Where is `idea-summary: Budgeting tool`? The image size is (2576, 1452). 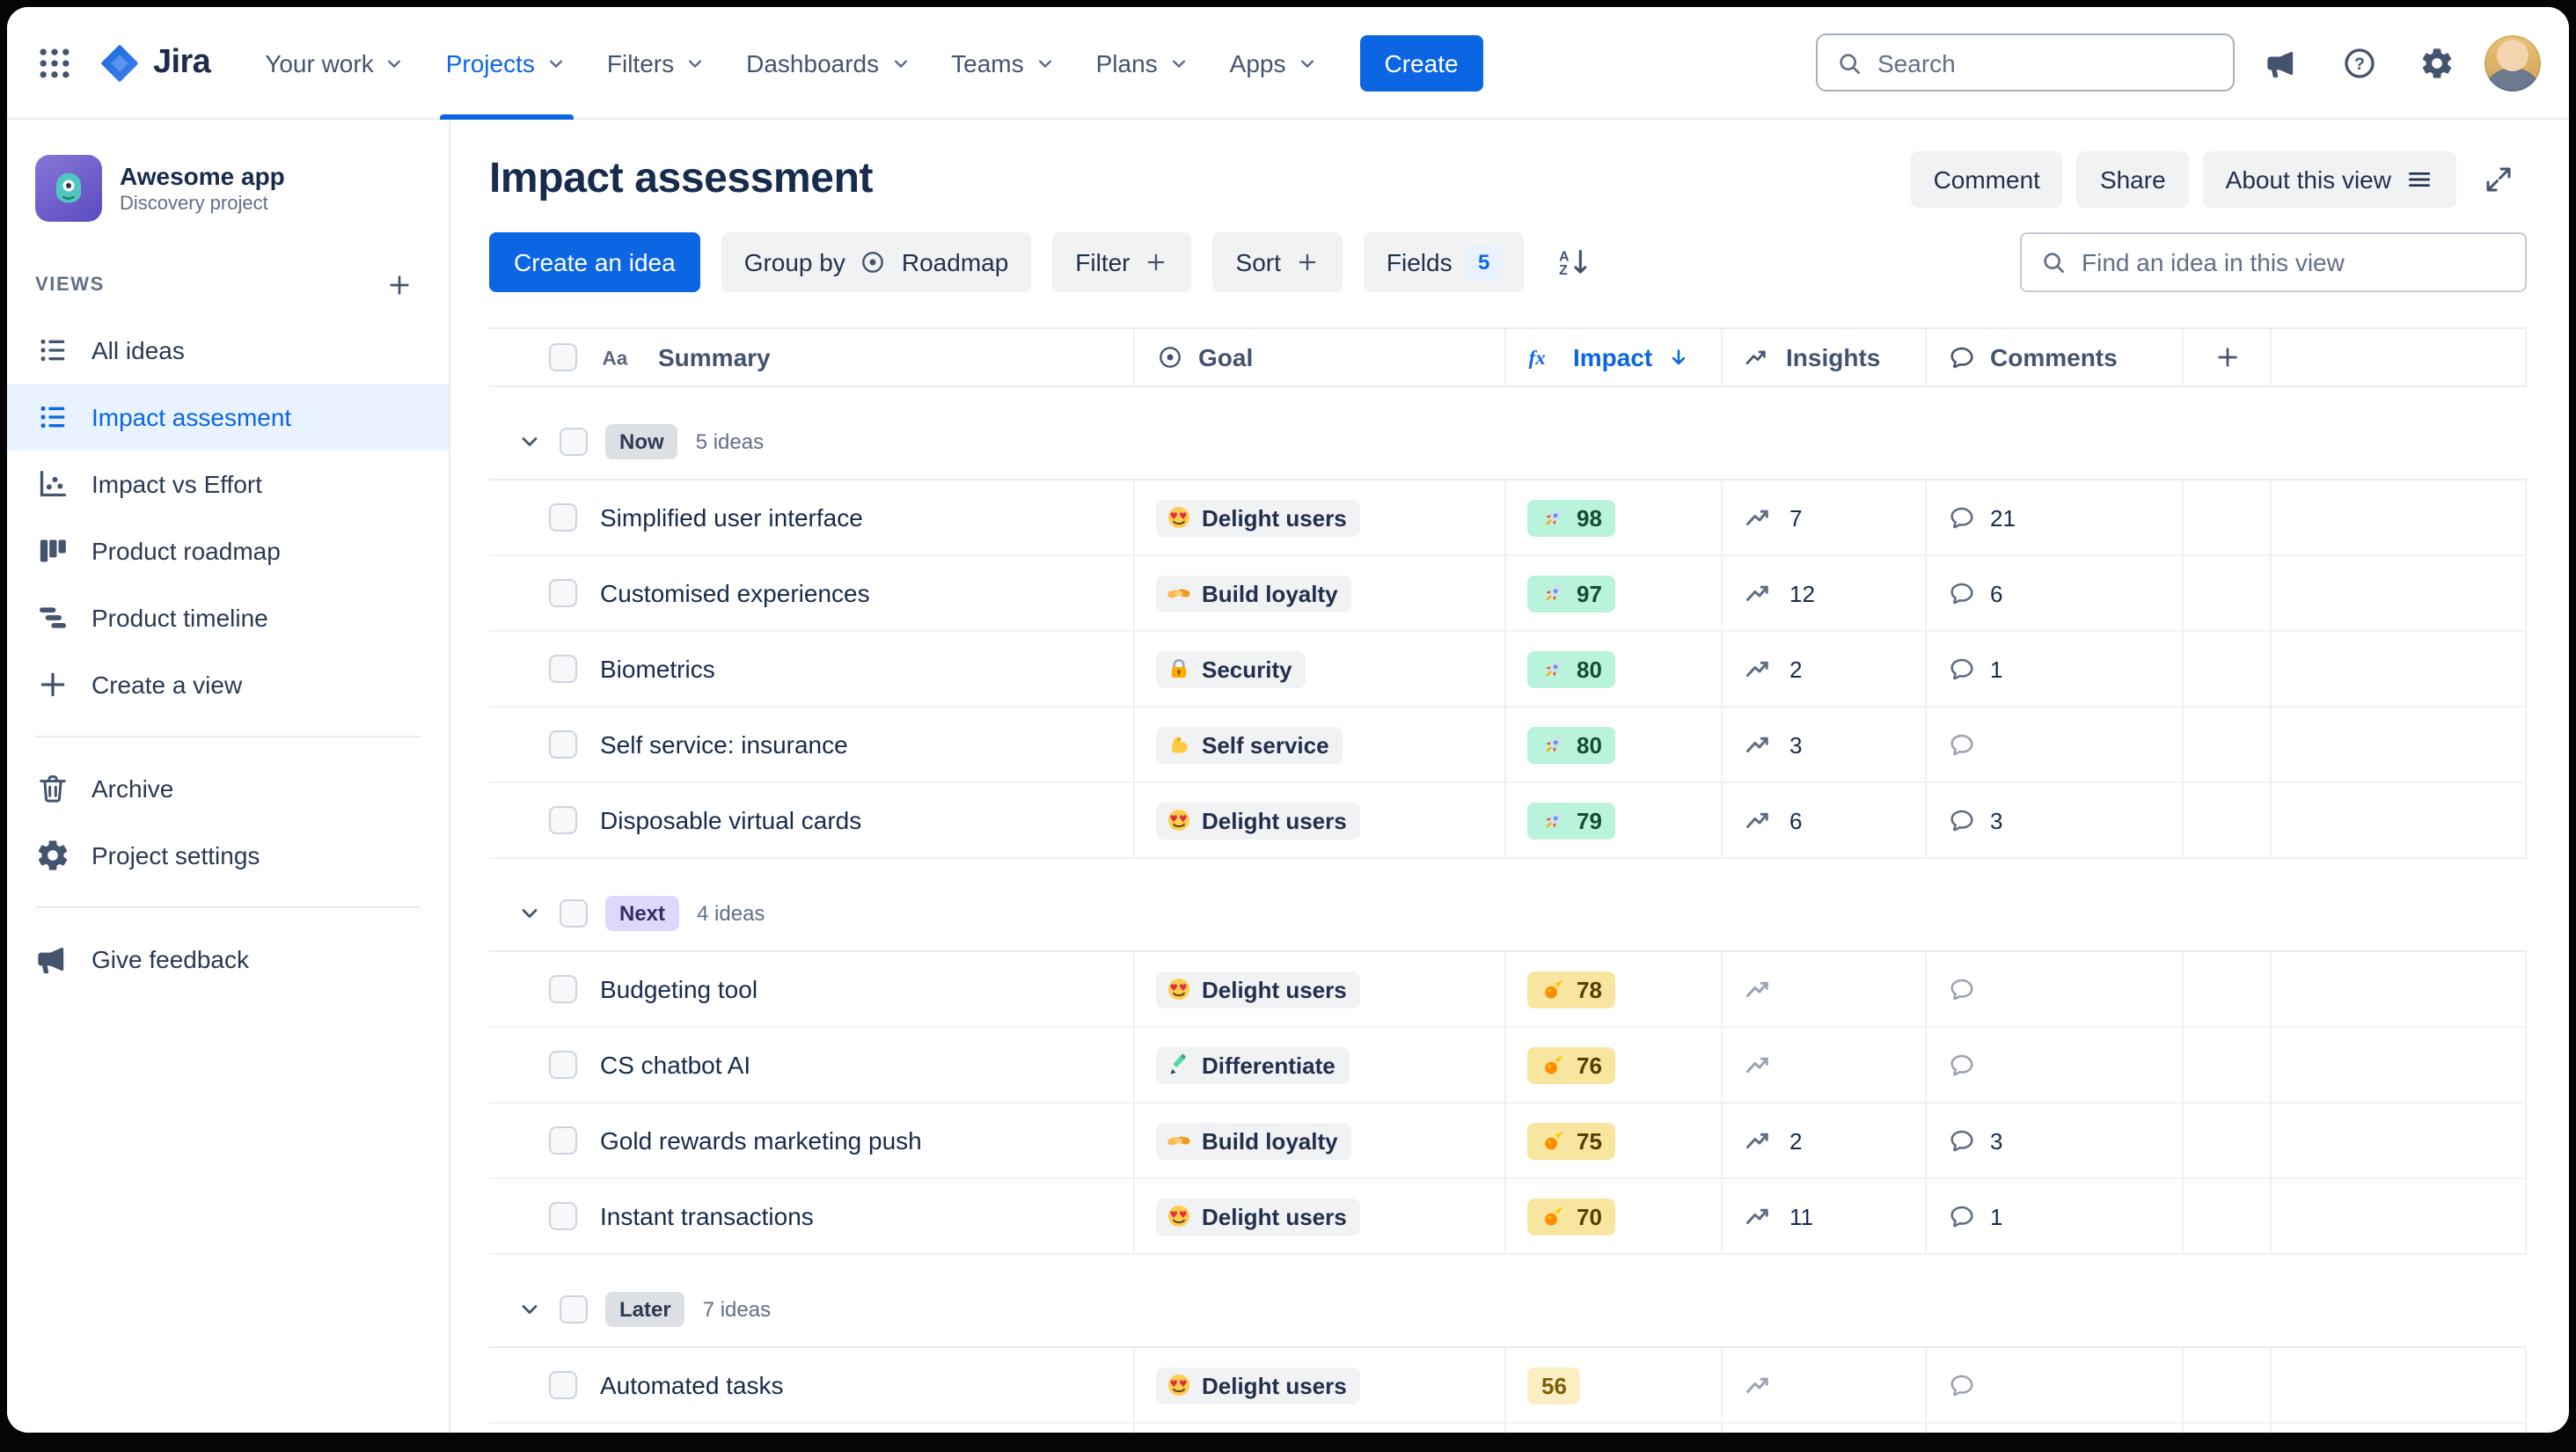
idea-summary: Budgeting tool is located at coordinates (678, 989).